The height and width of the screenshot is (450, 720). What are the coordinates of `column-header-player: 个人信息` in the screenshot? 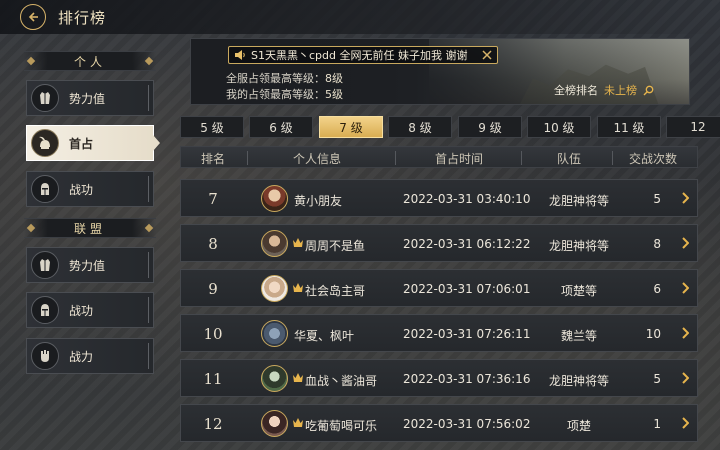 It's located at (317, 159).